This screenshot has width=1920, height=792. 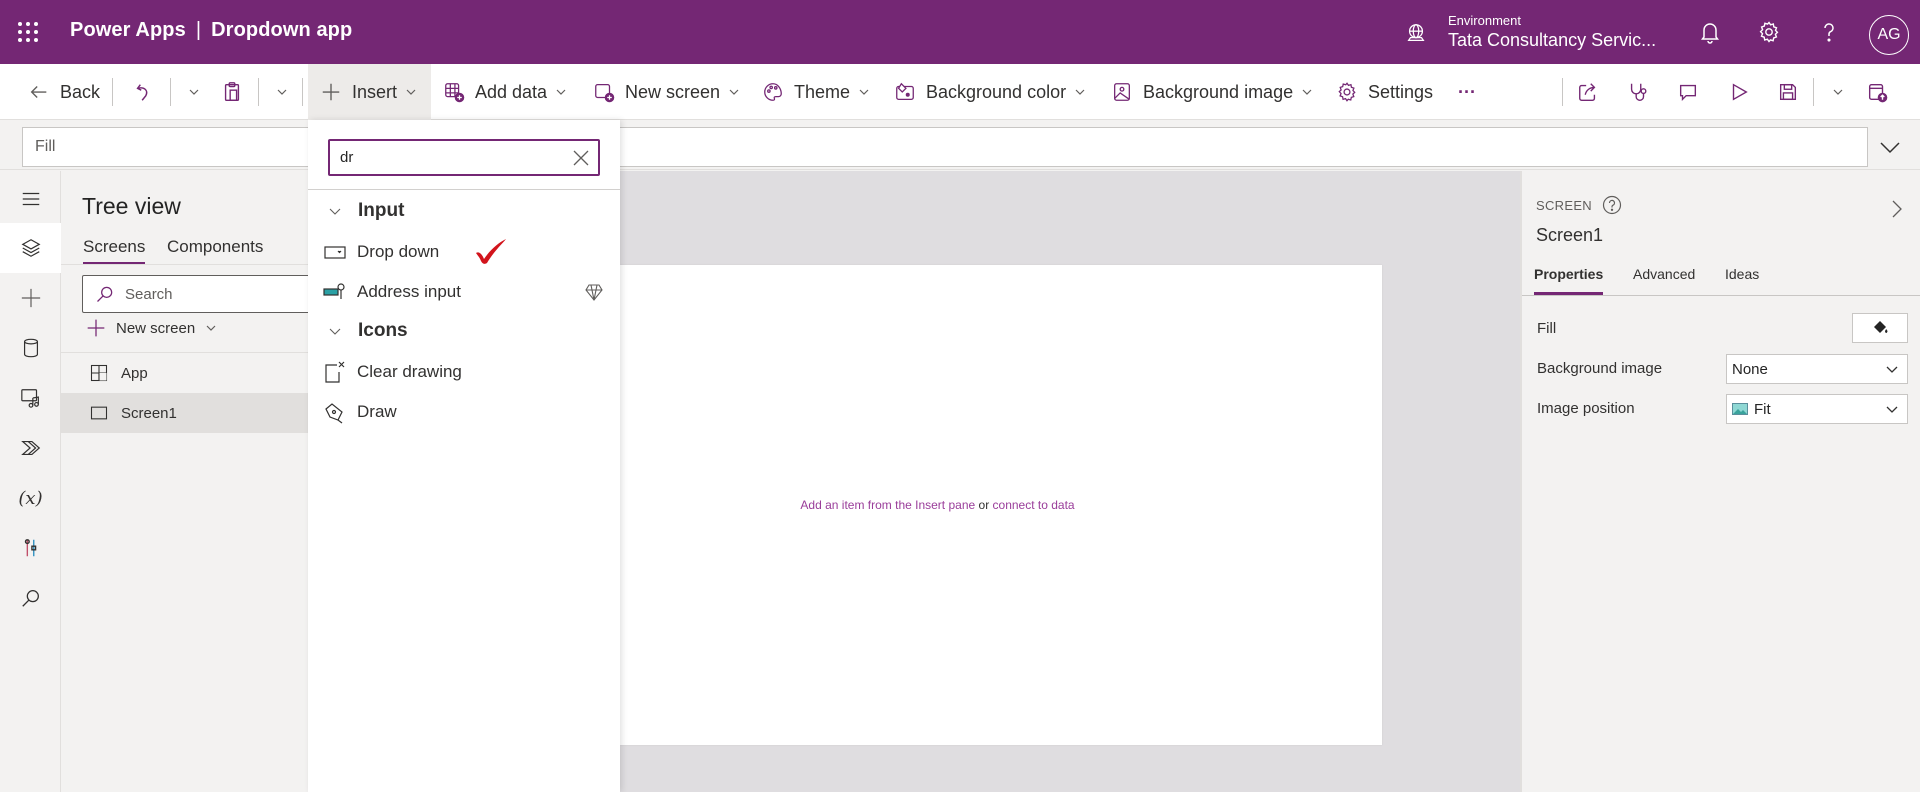 I want to click on expand-formula-bar-button, so click(x=1890, y=147).